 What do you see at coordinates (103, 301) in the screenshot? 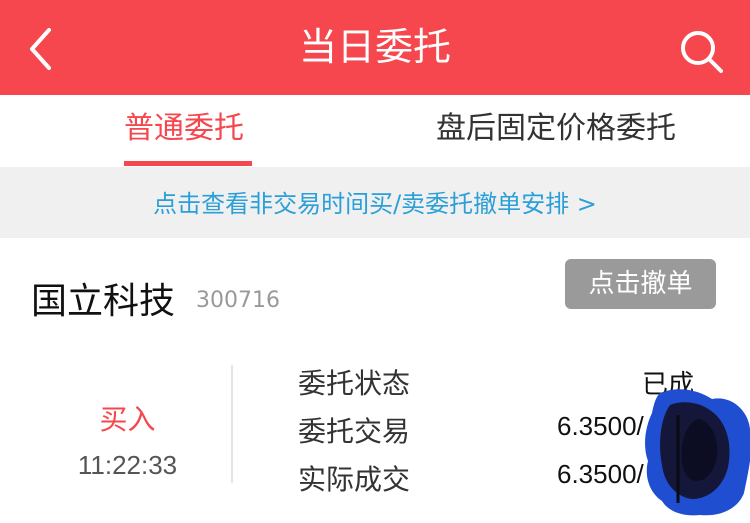
I see `stock-name: 国立科技` at bounding box center [103, 301].